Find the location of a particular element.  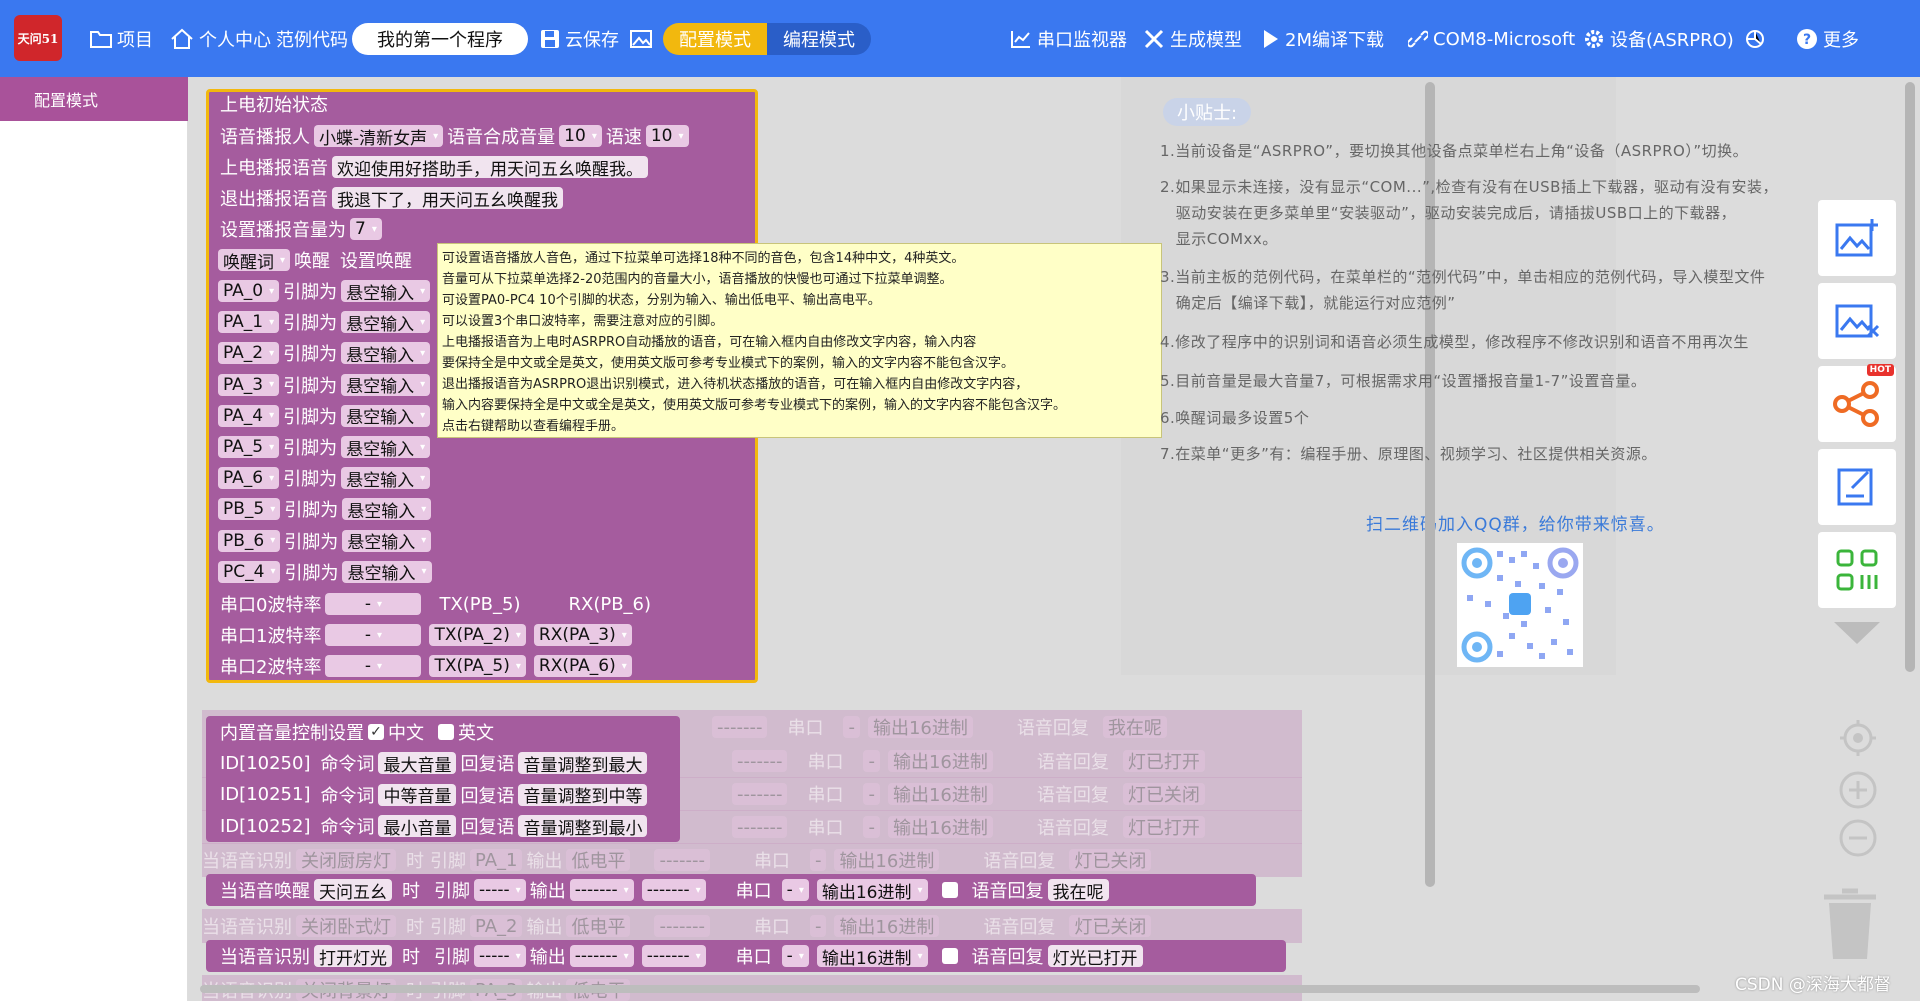

exit-voice-input: 我退下了，用天问五幺唤醒我 is located at coordinates (447, 199).